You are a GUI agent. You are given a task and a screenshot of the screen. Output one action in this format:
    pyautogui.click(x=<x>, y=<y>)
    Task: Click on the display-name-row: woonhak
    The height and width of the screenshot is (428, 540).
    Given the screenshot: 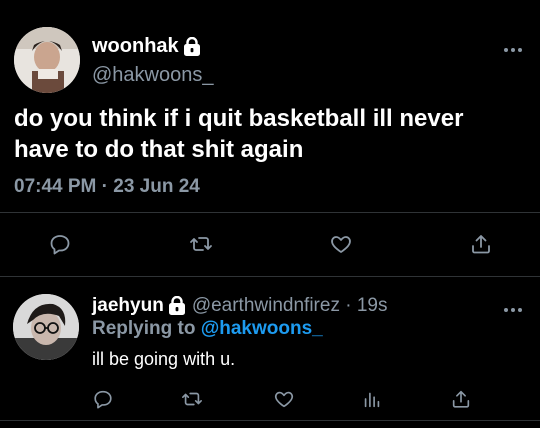 What is the action you would take?
    pyautogui.click(x=146, y=46)
    